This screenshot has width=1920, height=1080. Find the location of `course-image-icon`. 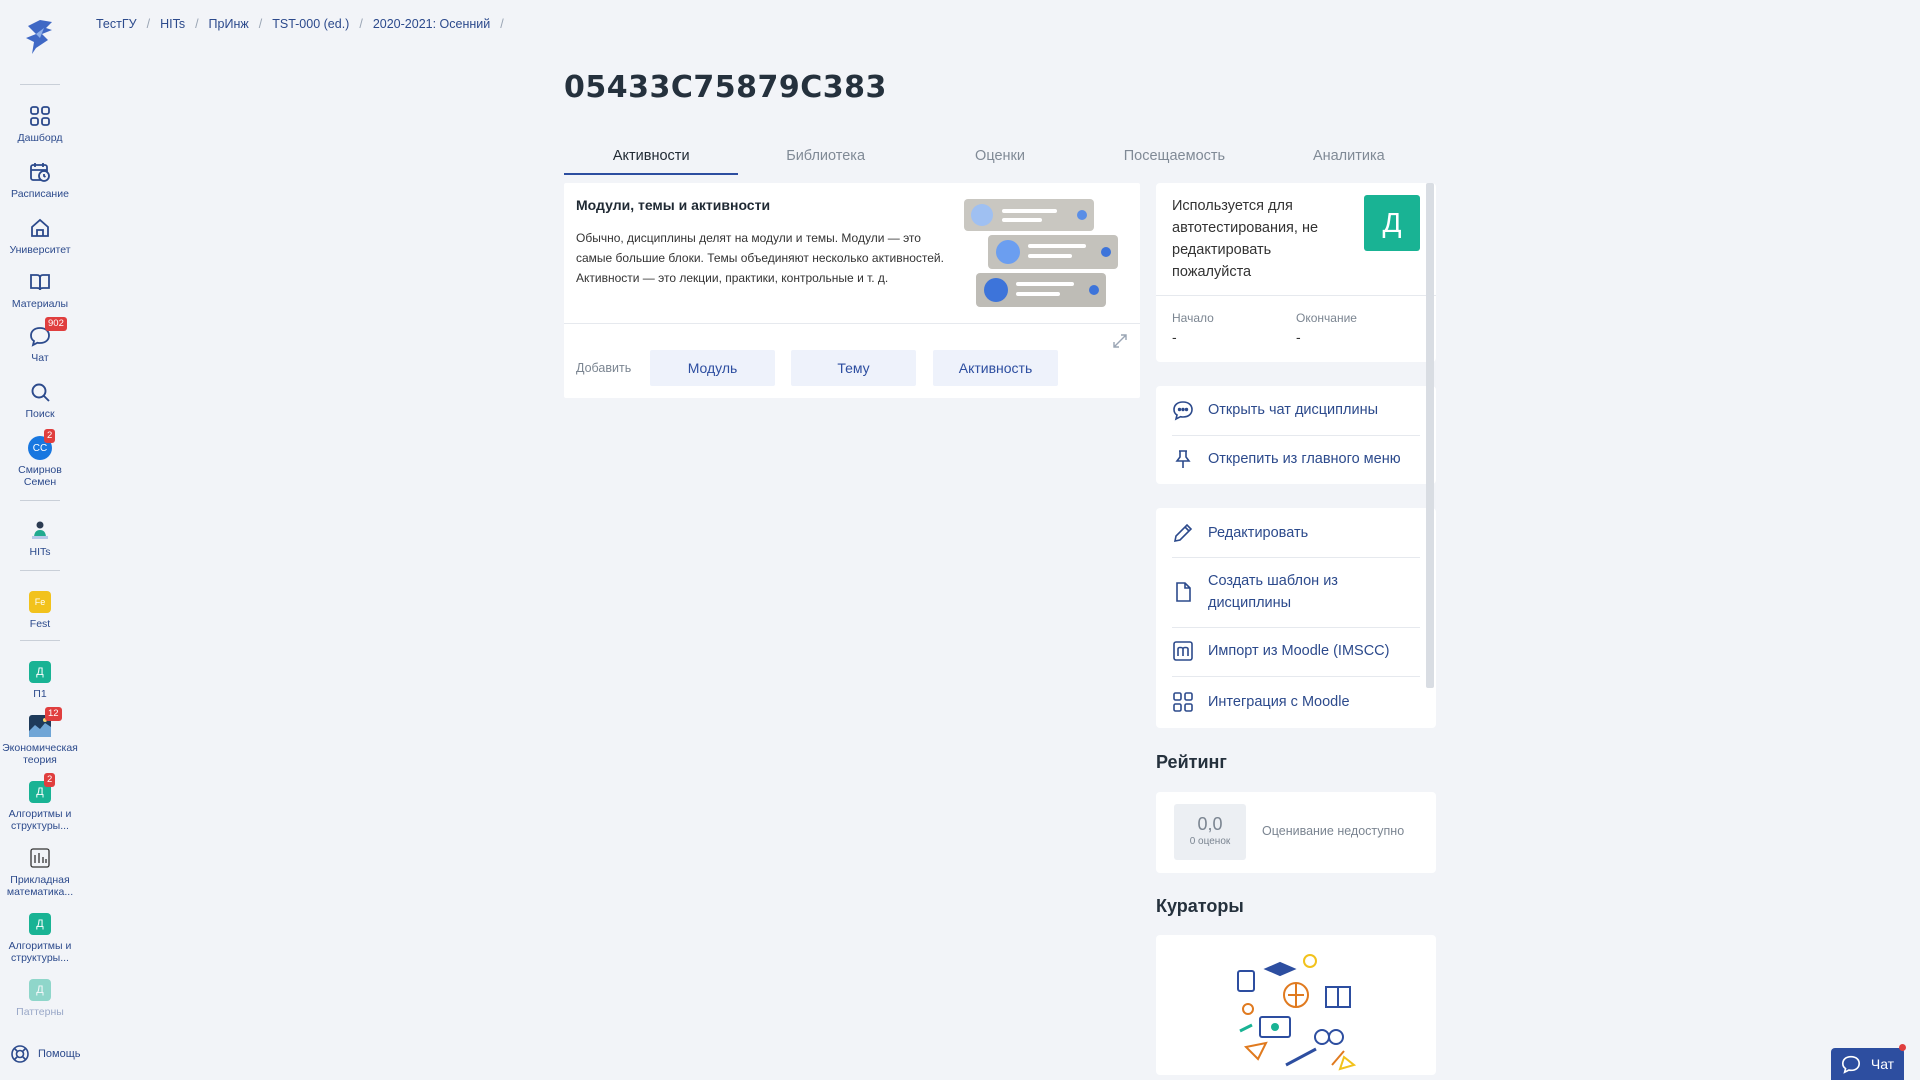

course-image-icon is located at coordinates (40, 858).